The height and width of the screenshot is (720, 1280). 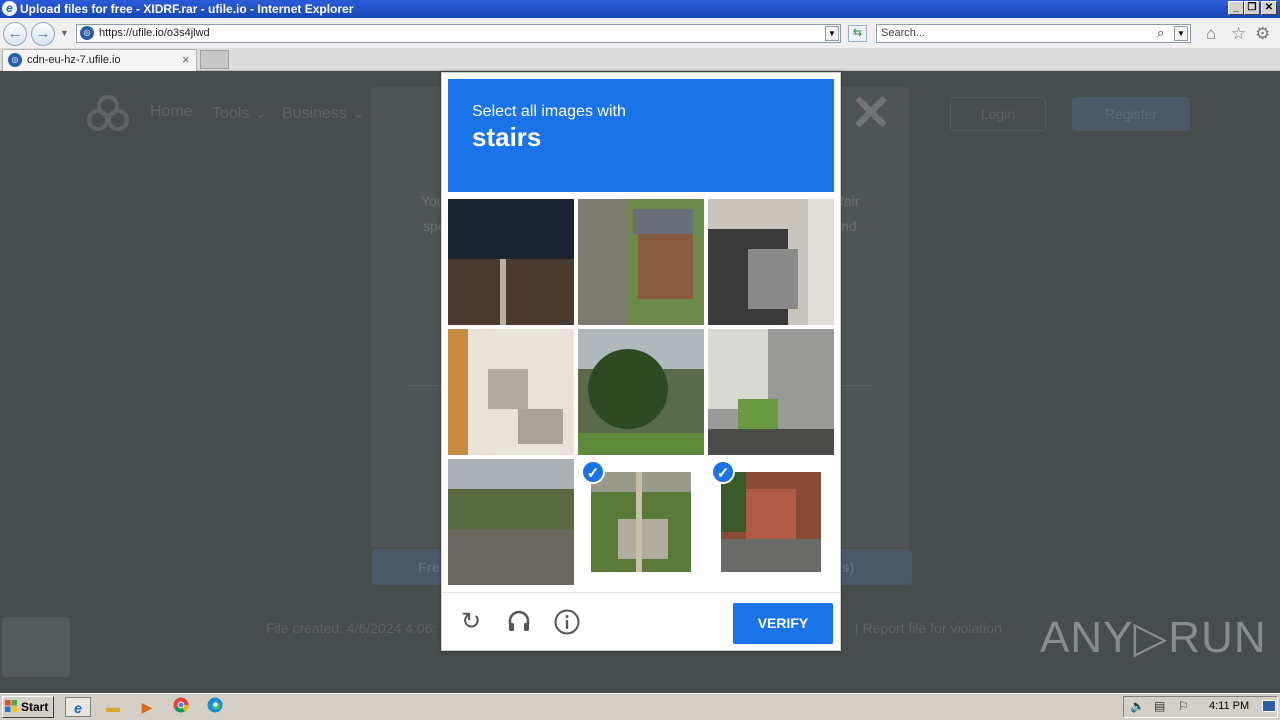 What do you see at coordinates (64, 33) in the screenshot?
I see `history-dropdown-icon: ▼` at bounding box center [64, 33].